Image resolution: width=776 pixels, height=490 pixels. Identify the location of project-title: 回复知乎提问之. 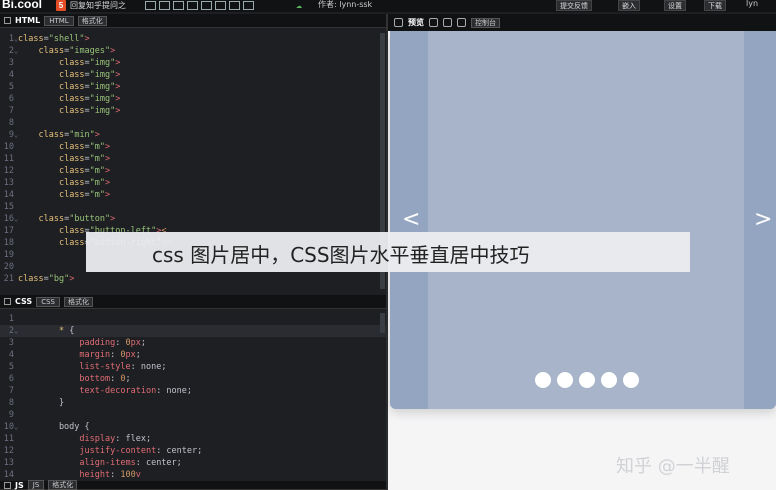
(98, 5).